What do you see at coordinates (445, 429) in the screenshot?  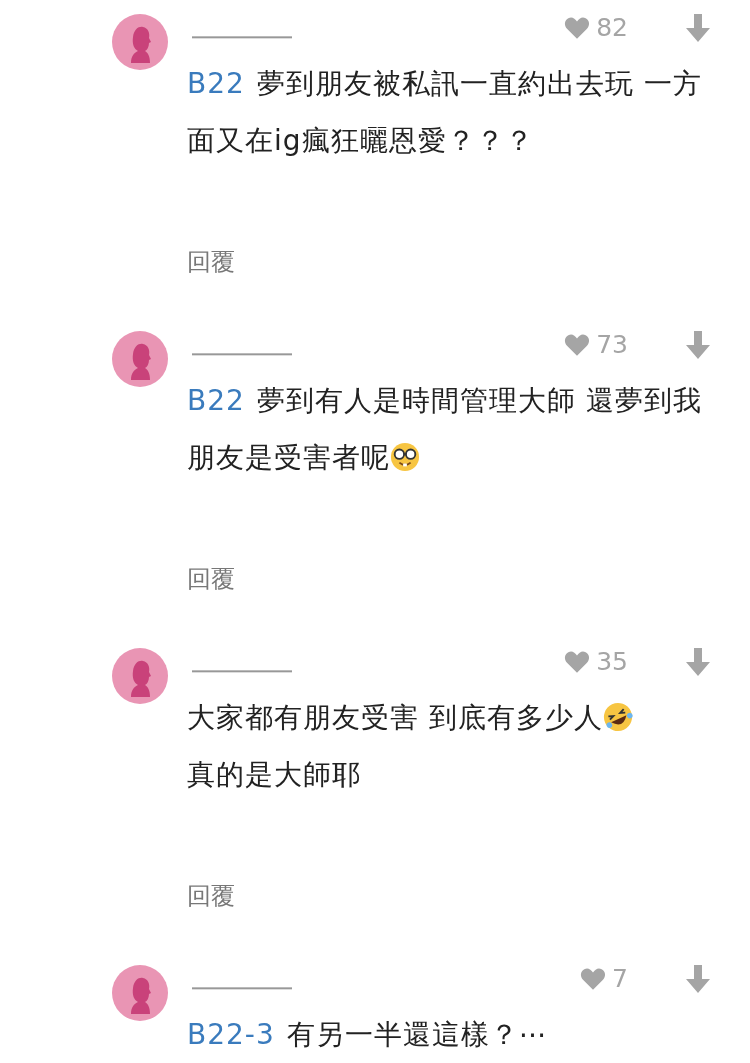 I see `comment-text: B22 夢到有人是時間管理大師 還夢到我朋友是受害者呢` at bounding box center [445, 429].